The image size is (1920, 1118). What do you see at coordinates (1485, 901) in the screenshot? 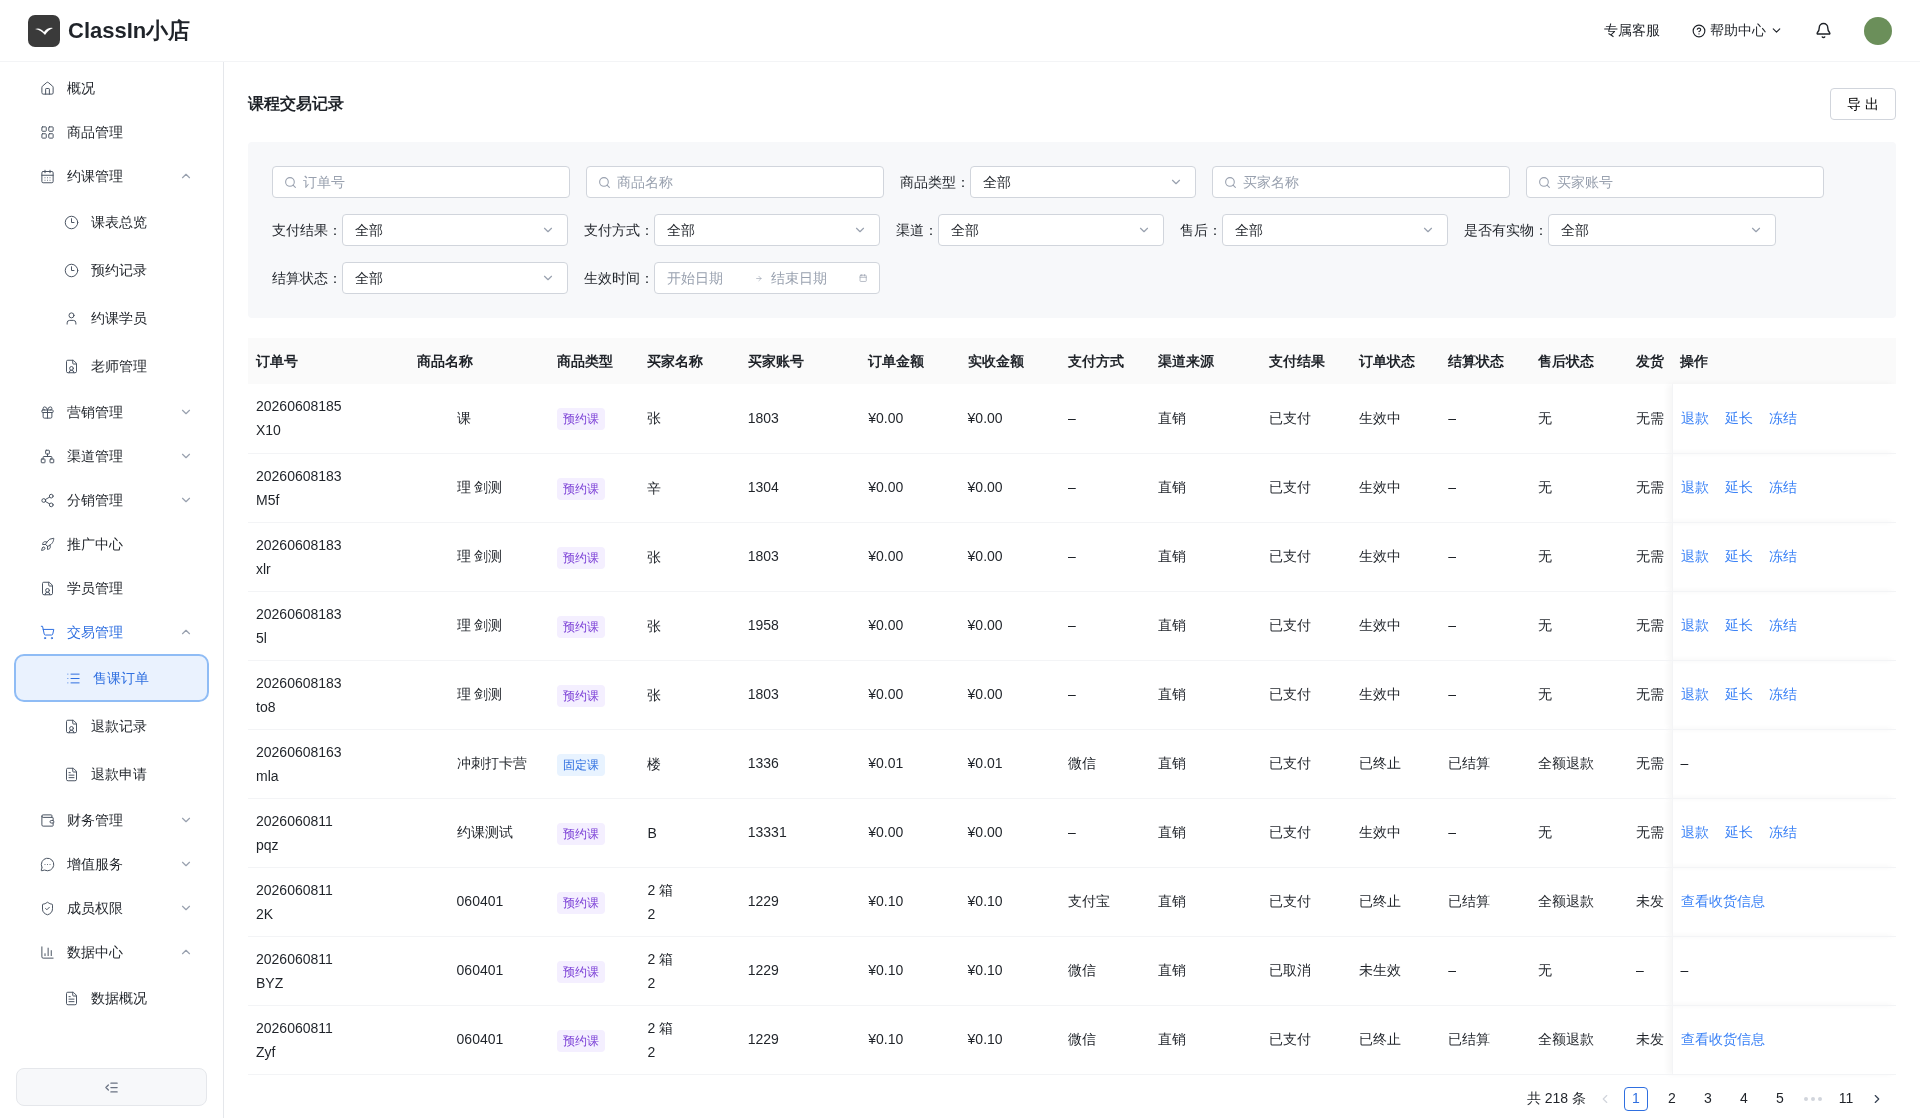
I see `table-cell: 已结算` at bounding box center [1485, 901].